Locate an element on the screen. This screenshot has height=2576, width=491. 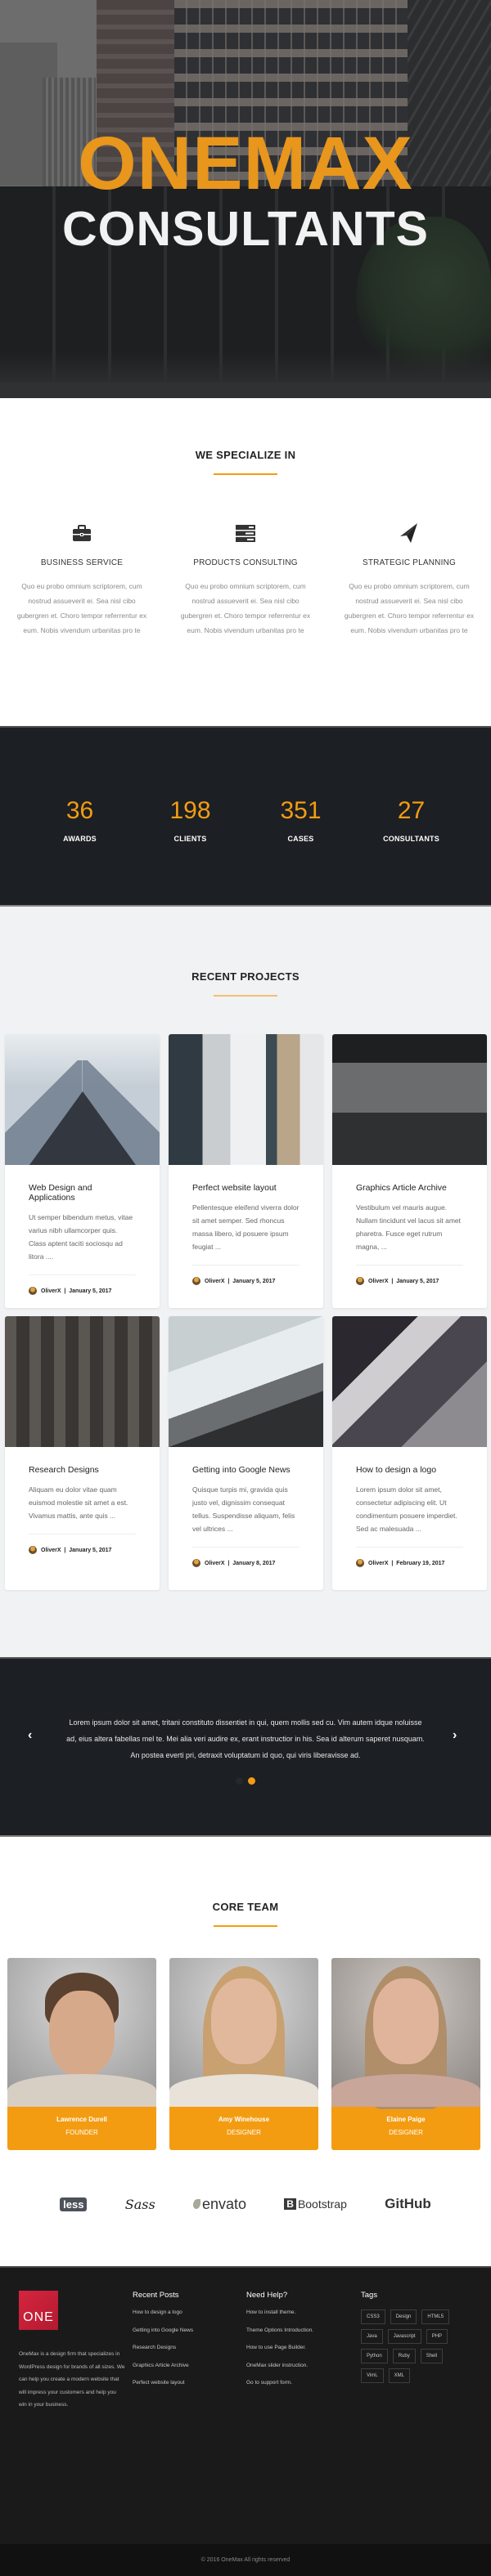
tag-link: HTML5 is located at coordinates (436, 2316).